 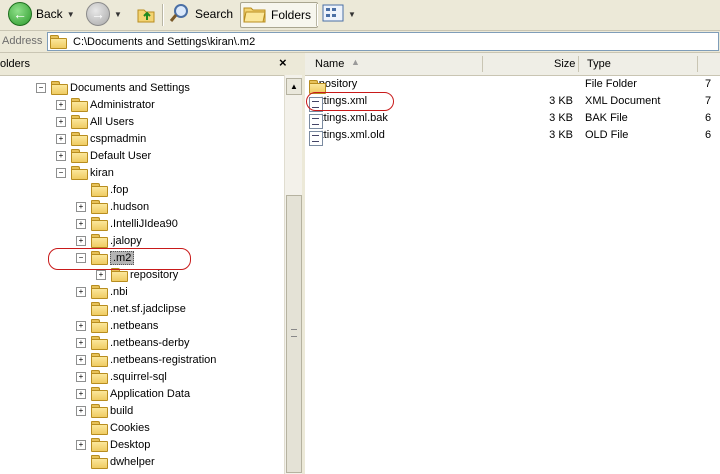 I want to click on address-label: Address, so click(x=22, y=41).